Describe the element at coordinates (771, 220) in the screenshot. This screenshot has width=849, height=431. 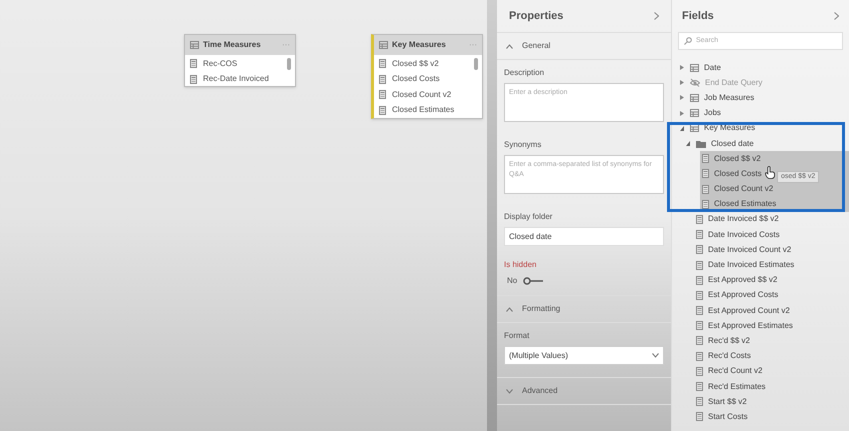
I see `field-list-item: Date Invoiced $$ v2` at that location.